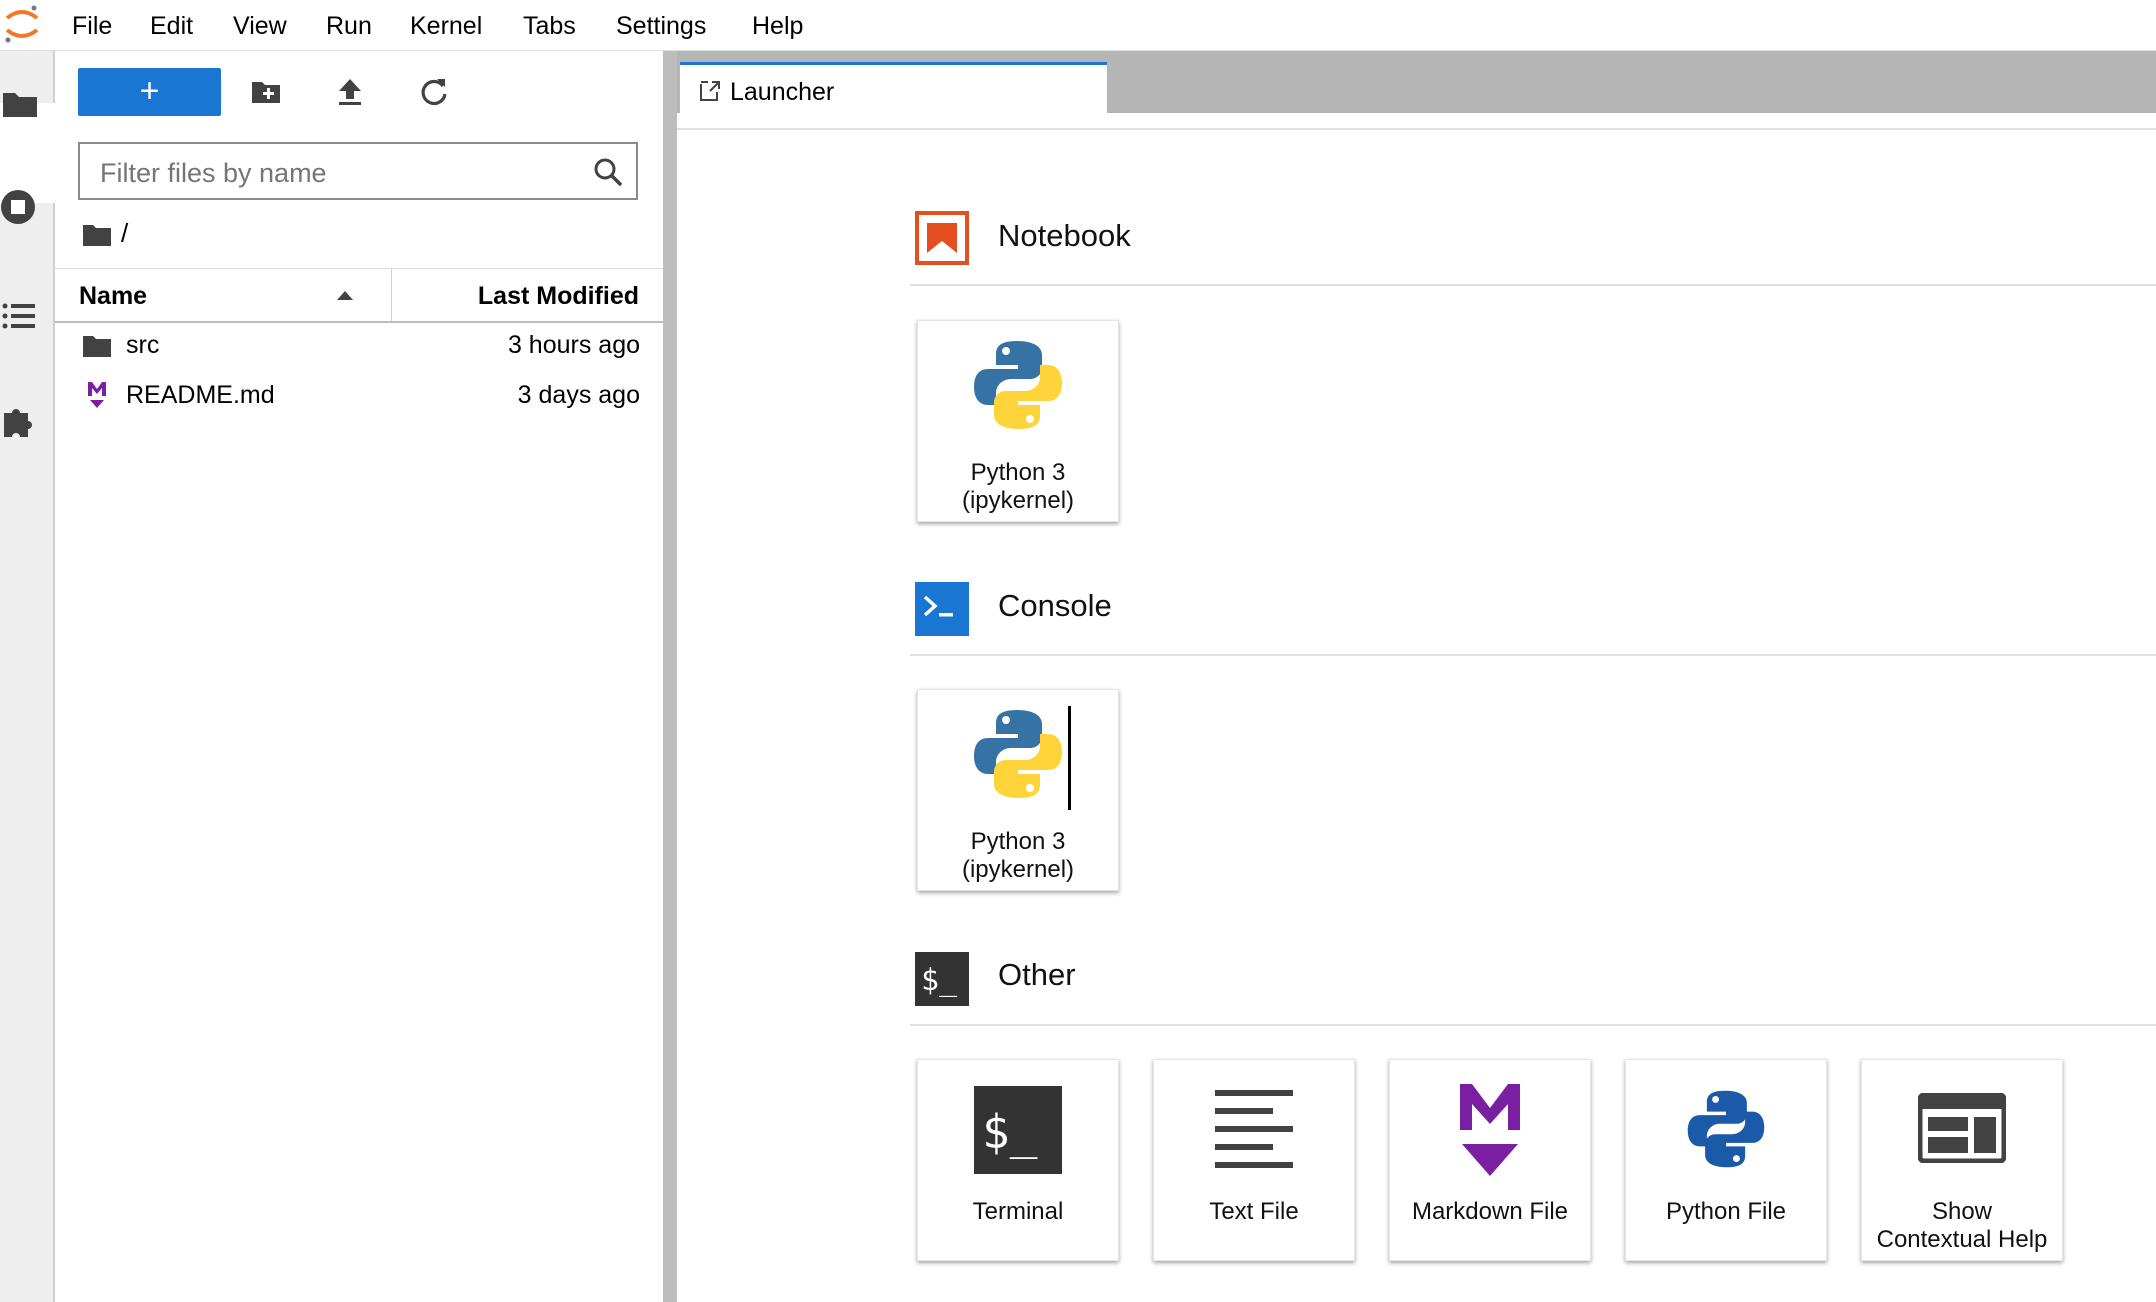 The image size is (2156, 1302). I want to click on section-title-console: Console, so click(1055, 605).